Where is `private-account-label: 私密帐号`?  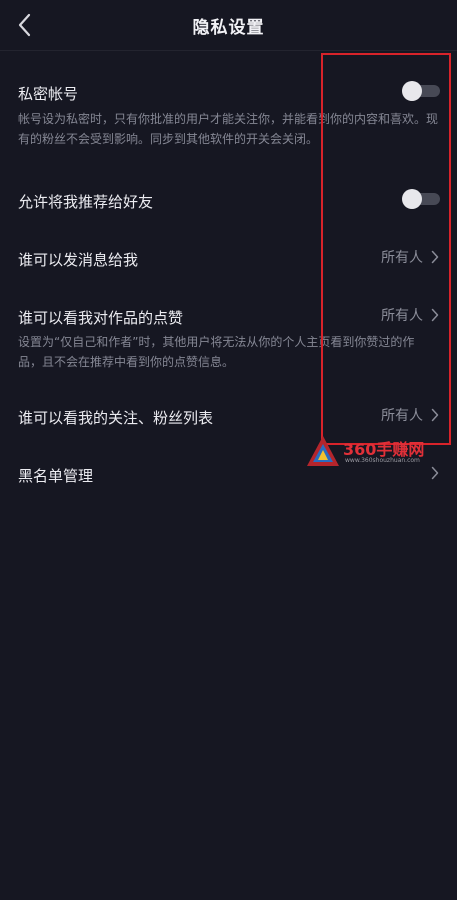
private-account-label: 私密帐号 is located at coordinates (48, 94).